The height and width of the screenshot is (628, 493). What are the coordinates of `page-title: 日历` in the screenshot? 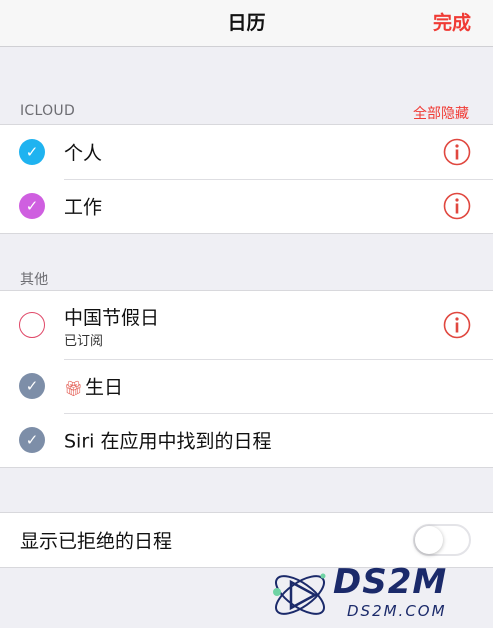 It's located at (246, 23).